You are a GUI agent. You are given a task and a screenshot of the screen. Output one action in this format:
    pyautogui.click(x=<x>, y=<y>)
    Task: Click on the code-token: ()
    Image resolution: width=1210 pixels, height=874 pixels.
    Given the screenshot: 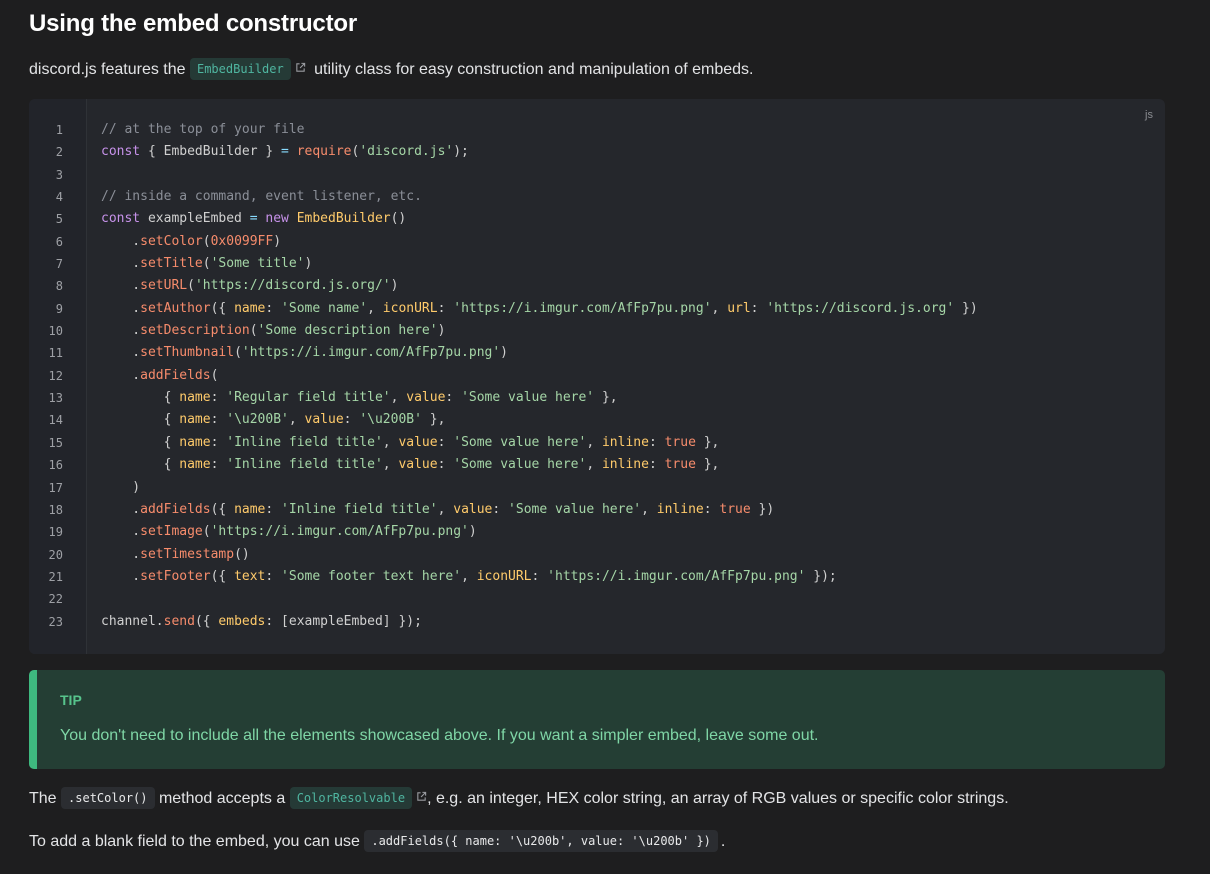 What is the action you would take?
    pyautogui.click(x=242, y=554)
    